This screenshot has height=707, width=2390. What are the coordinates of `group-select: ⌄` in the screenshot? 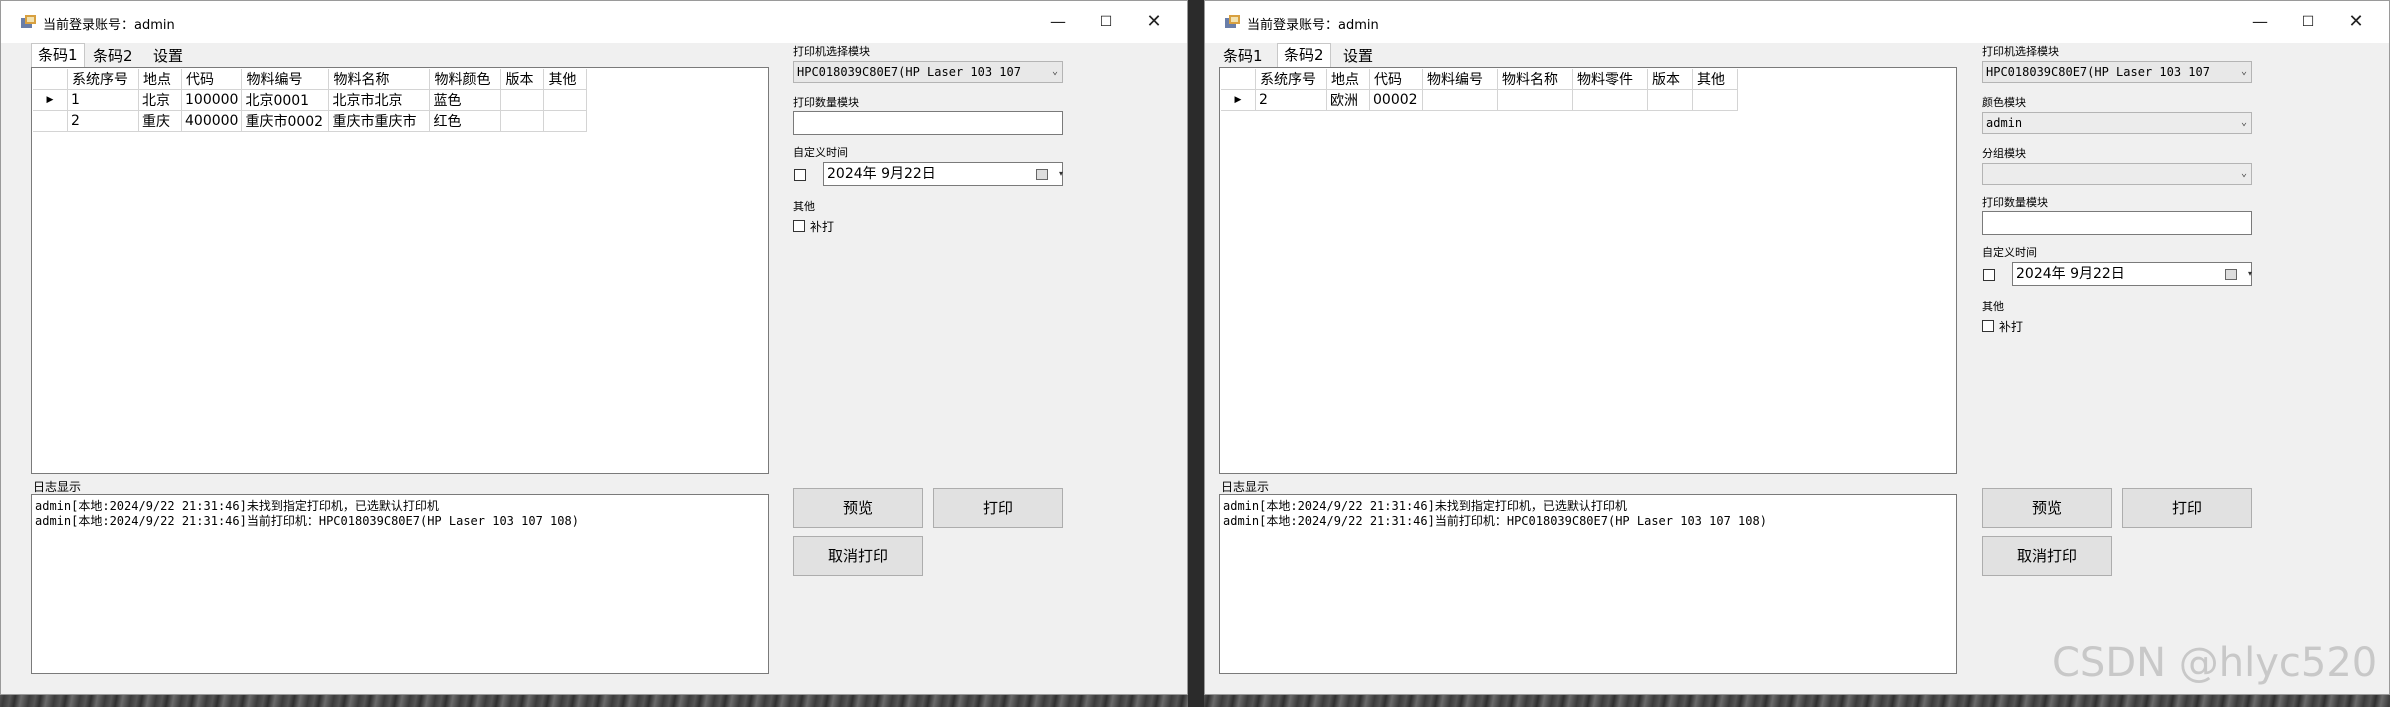 It's located at (2117, 174).